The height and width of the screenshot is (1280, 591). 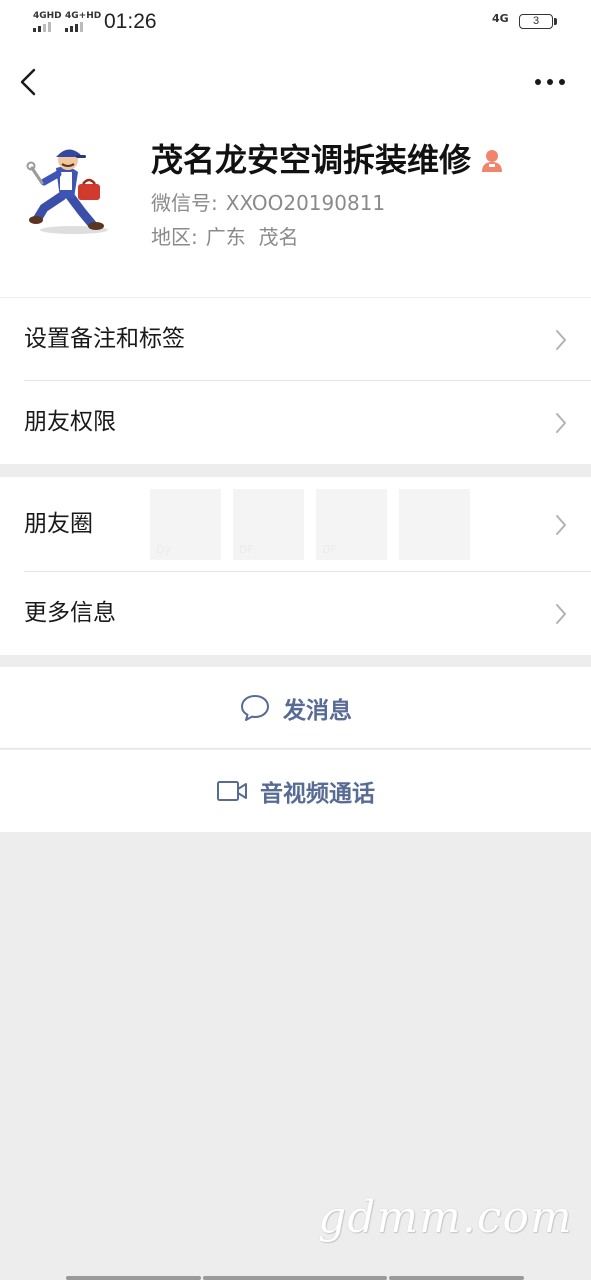 What do you see at coordinates (70, 613) in the screenshot?
I see `more-info-label: 更多信息` at bounding box center [70, 613].